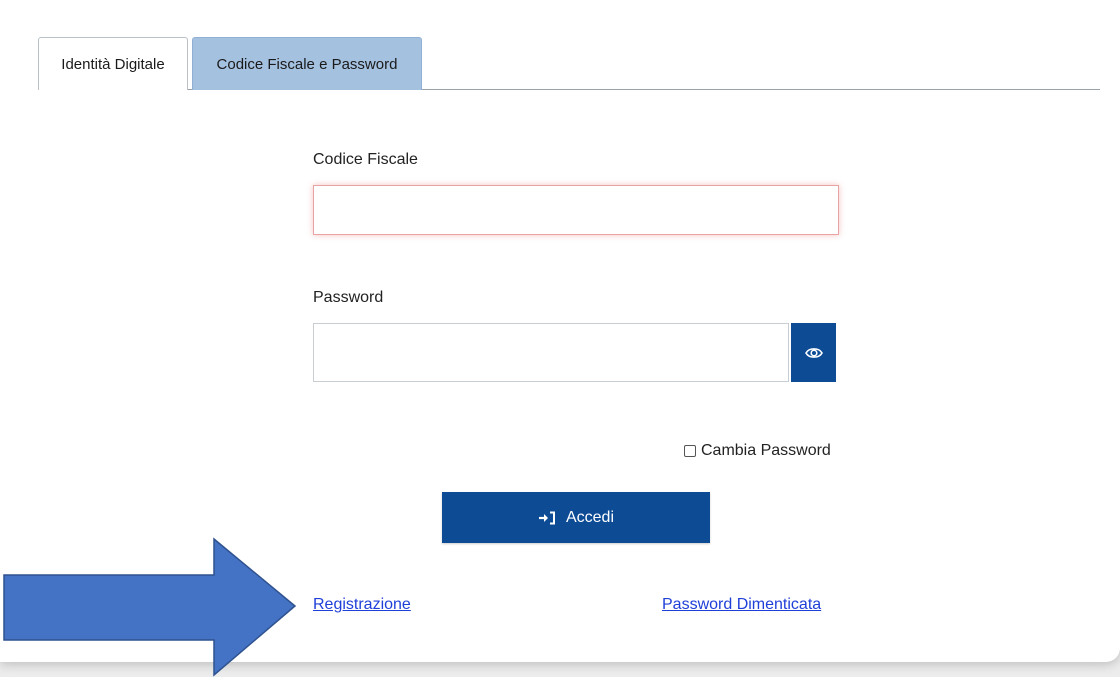 The height and width of the screenshot is (677, 1120). What do you see at coordinates (576, 210) in the screenshot?
I see `codice-fiscale-input` at bounding box center [576, 210].